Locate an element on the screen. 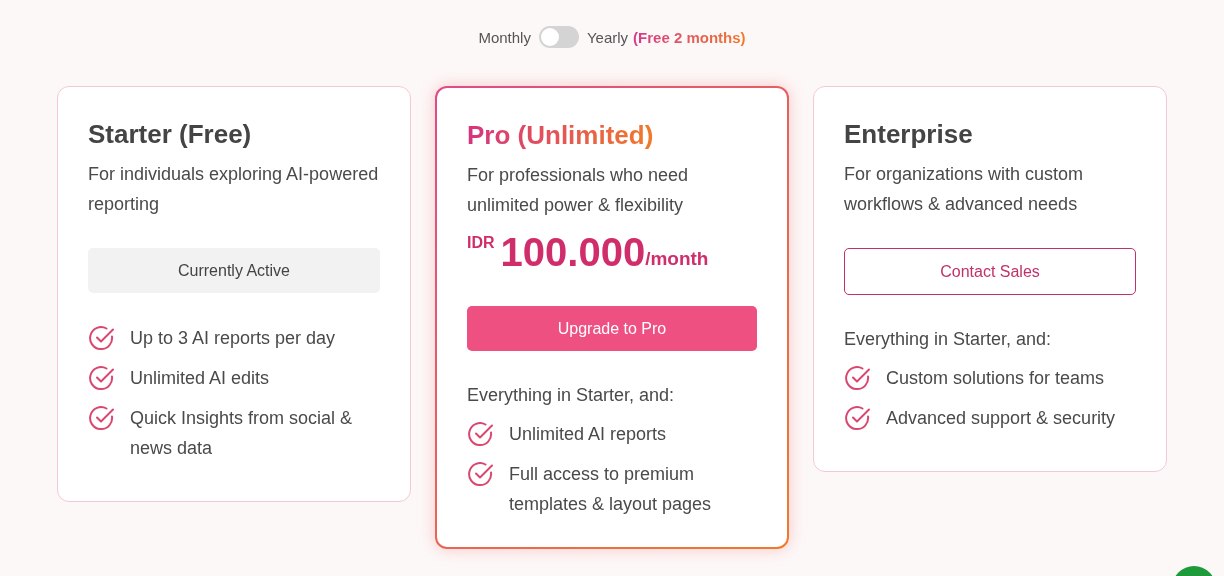 The height and width of the screenshot is (576, 1224). feature-text: Custom solutions for teams is located at coordinates (995, 378).